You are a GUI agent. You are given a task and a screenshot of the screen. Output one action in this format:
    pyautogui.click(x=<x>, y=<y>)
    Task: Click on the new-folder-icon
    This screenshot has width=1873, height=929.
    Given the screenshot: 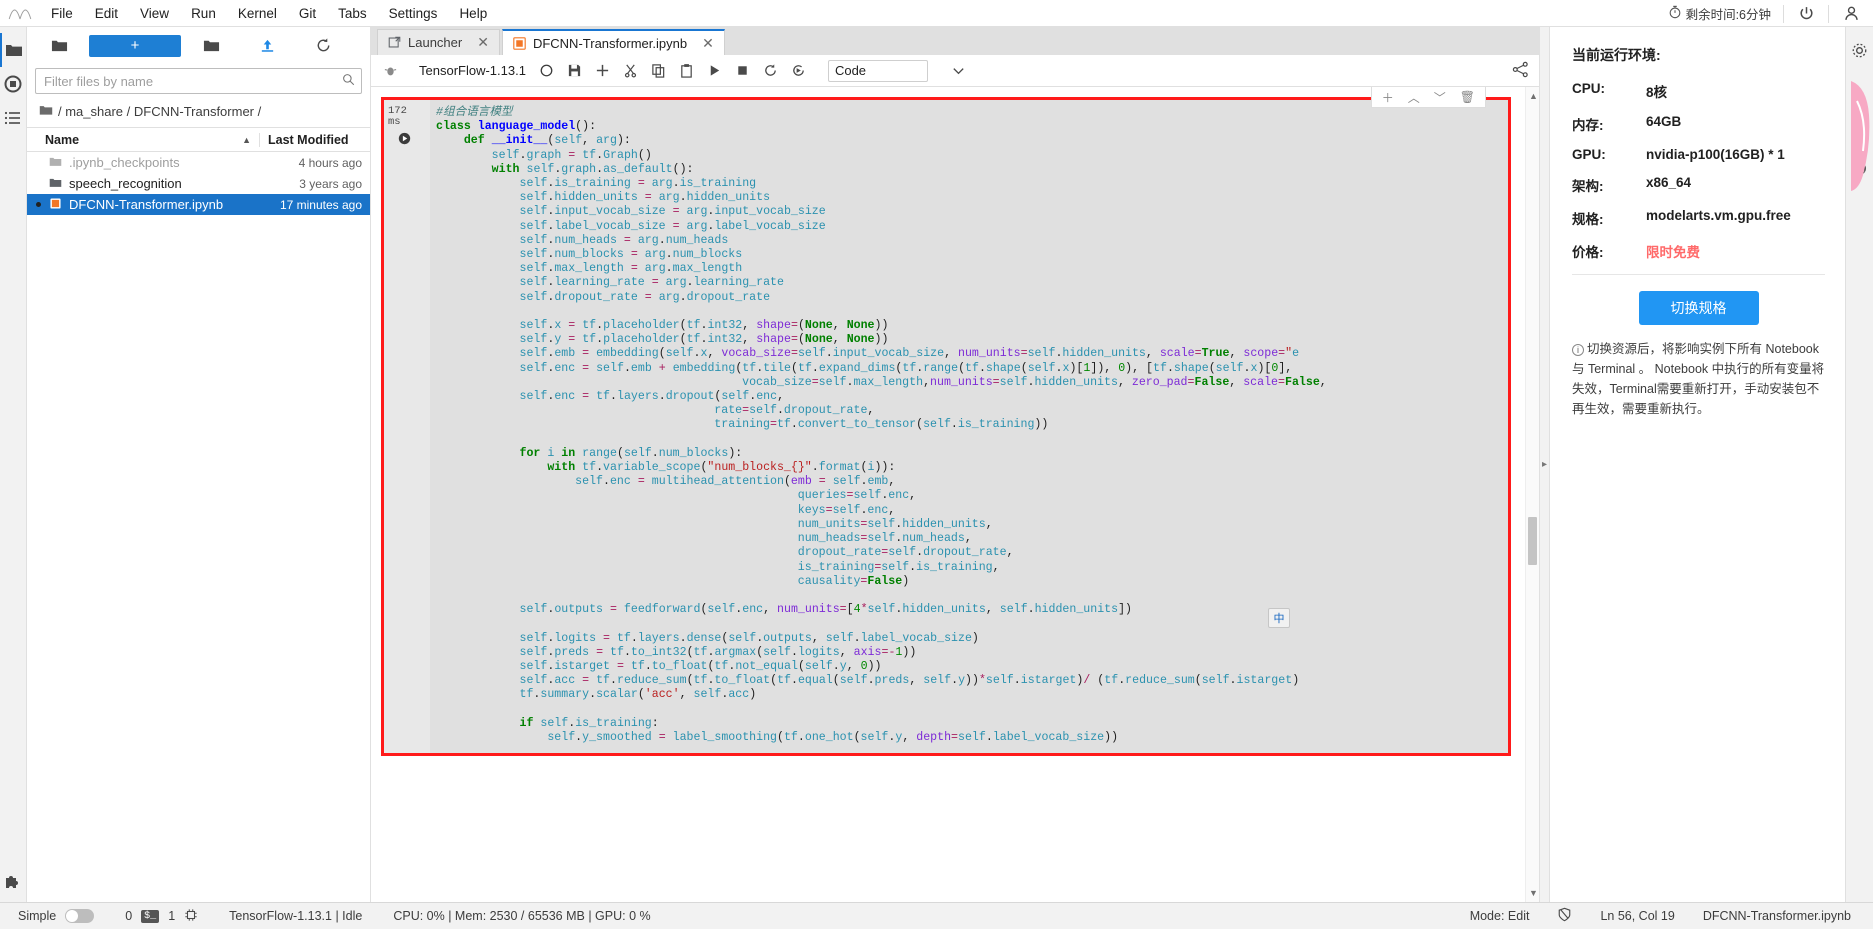 What is the action you would take?
    pyautogui.click(x=211, y=46)
    